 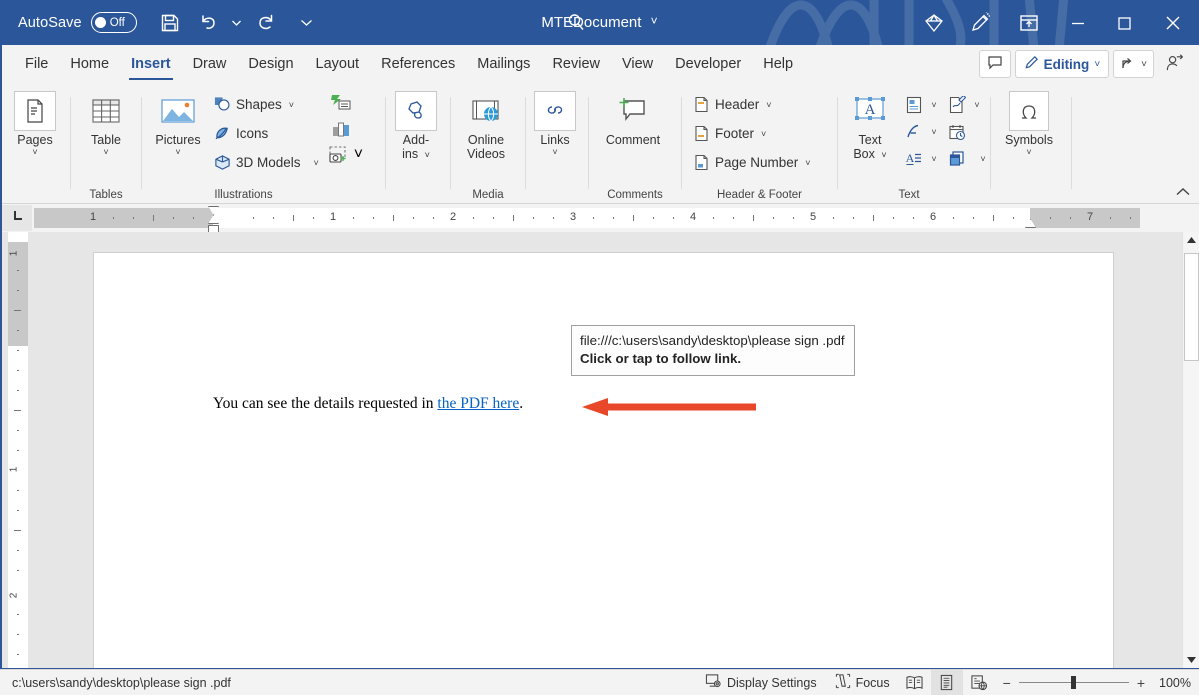 I want to click on screenshot-caret-icon: ˅, so click(x=358, y=155).